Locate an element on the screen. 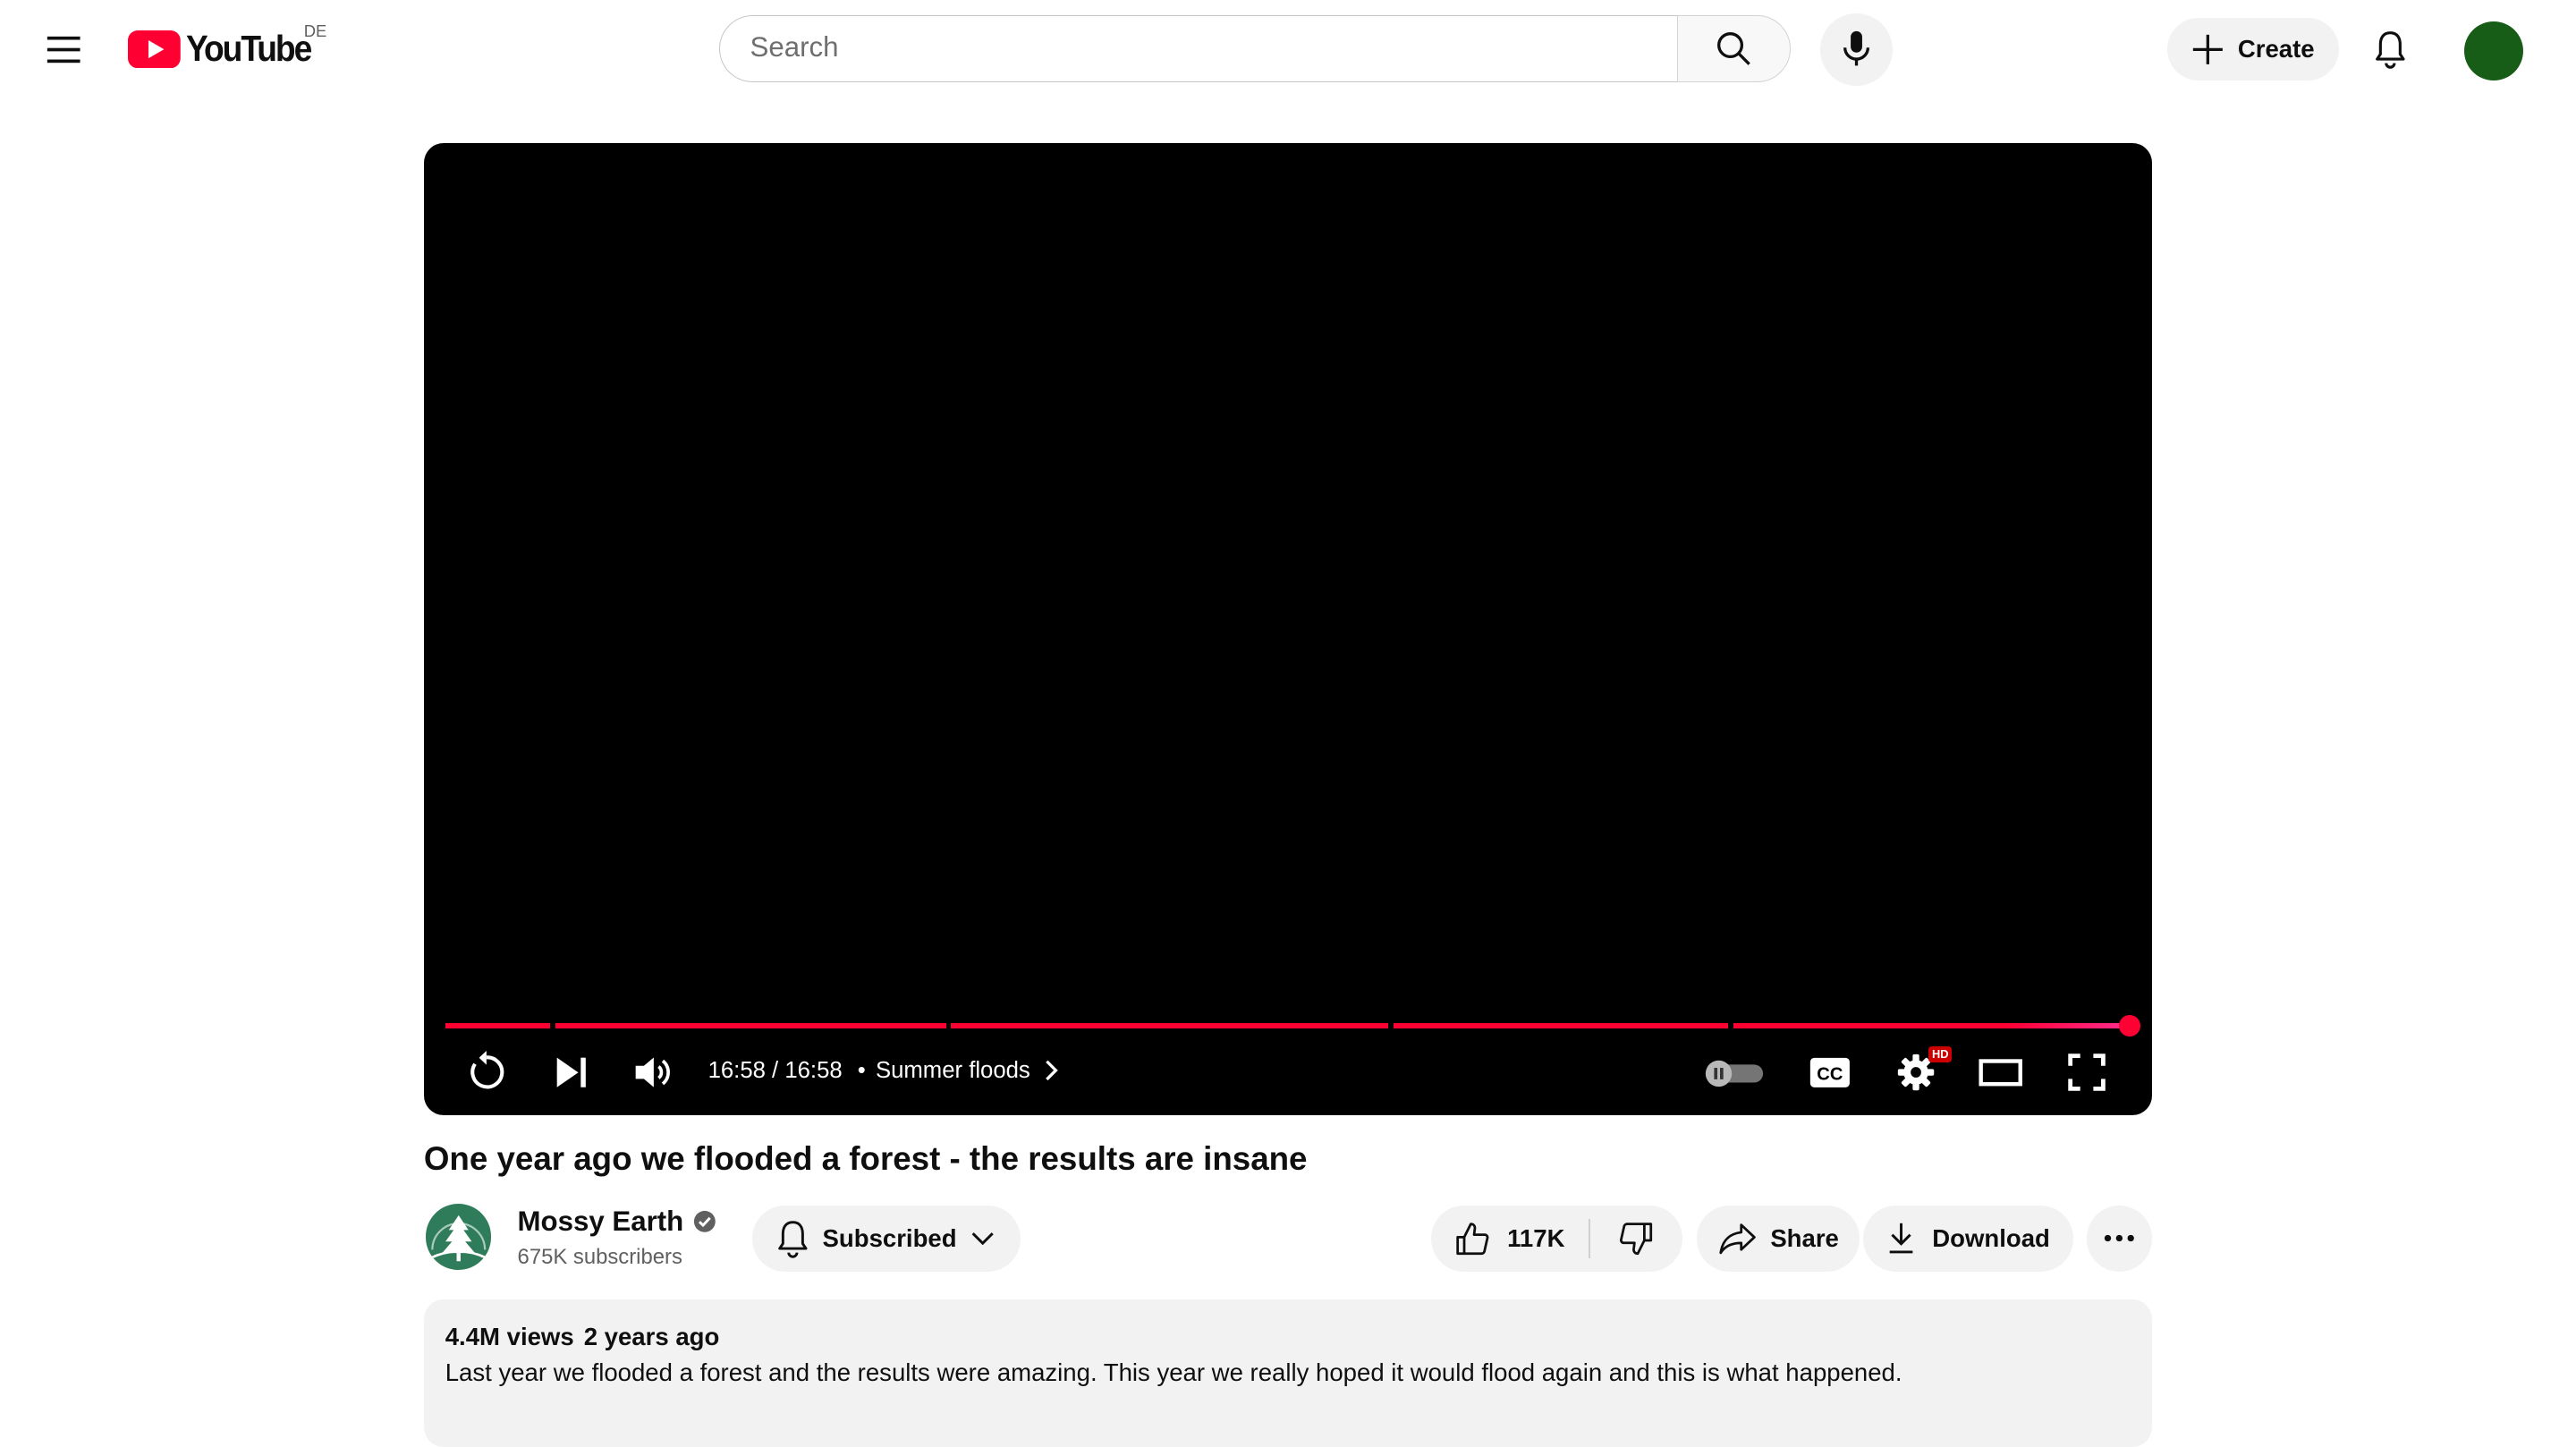 This screenshot has height=1447, width=2576. download-icon is located at coordinates (1901, 1238).